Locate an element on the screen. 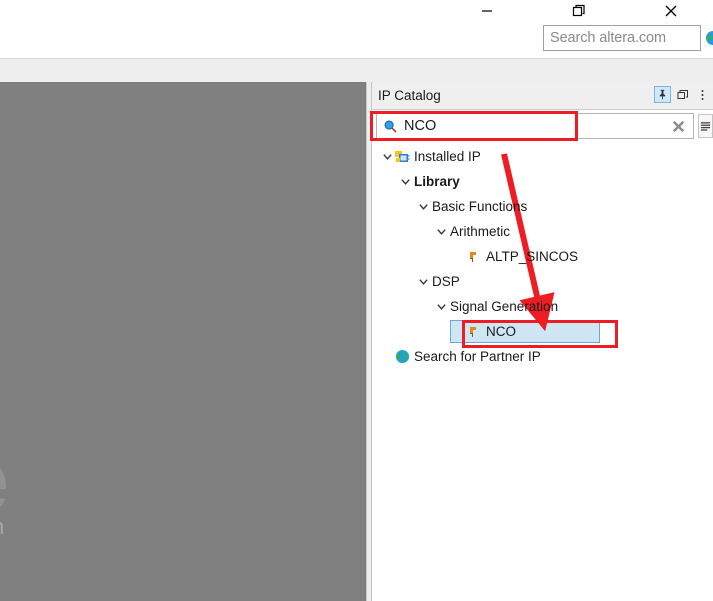  tree-item-label: NCO is located at coordinates (501, 331).